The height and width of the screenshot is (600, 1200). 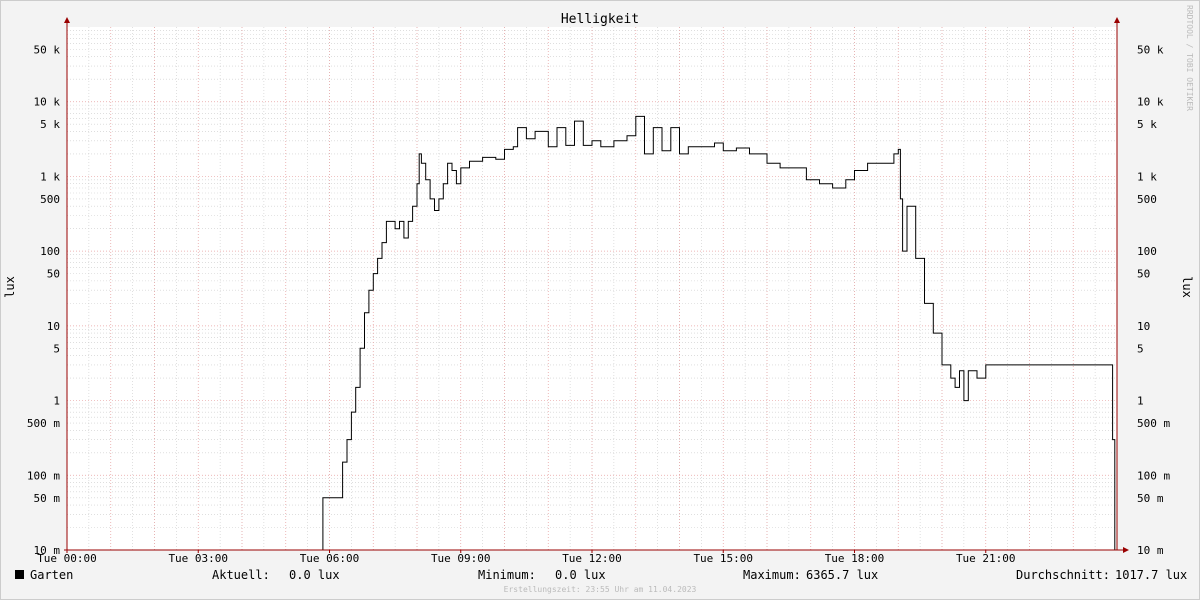 I want to click on y-axis-label-right: lux, so click(x=1187, y=287).